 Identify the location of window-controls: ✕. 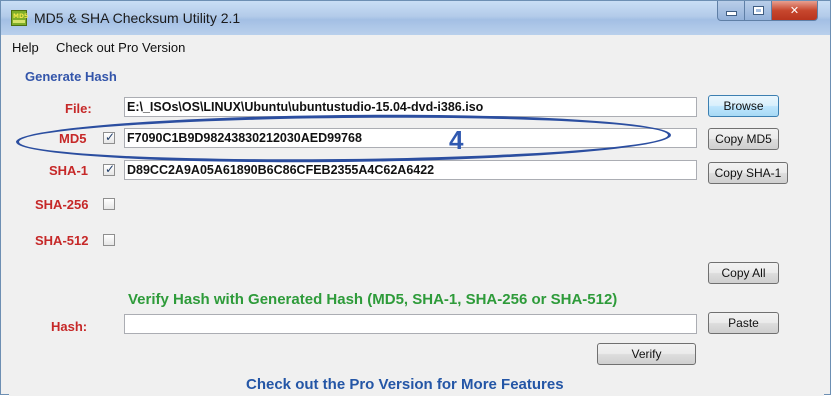
(767, 11).